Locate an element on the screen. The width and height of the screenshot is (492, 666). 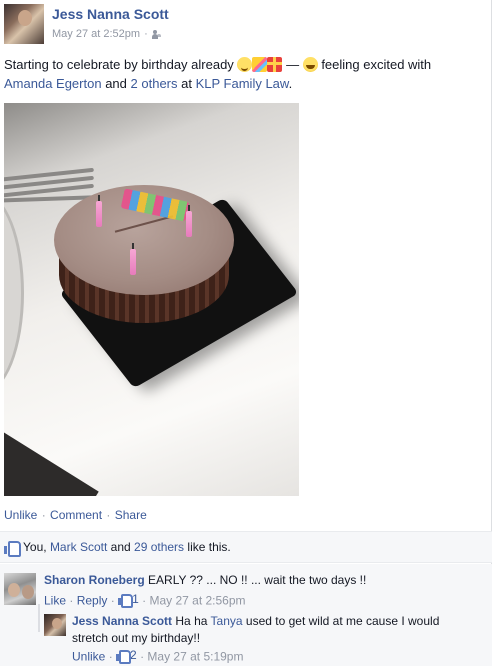
comment-like-link: Like is located at coordinates (55, 601).